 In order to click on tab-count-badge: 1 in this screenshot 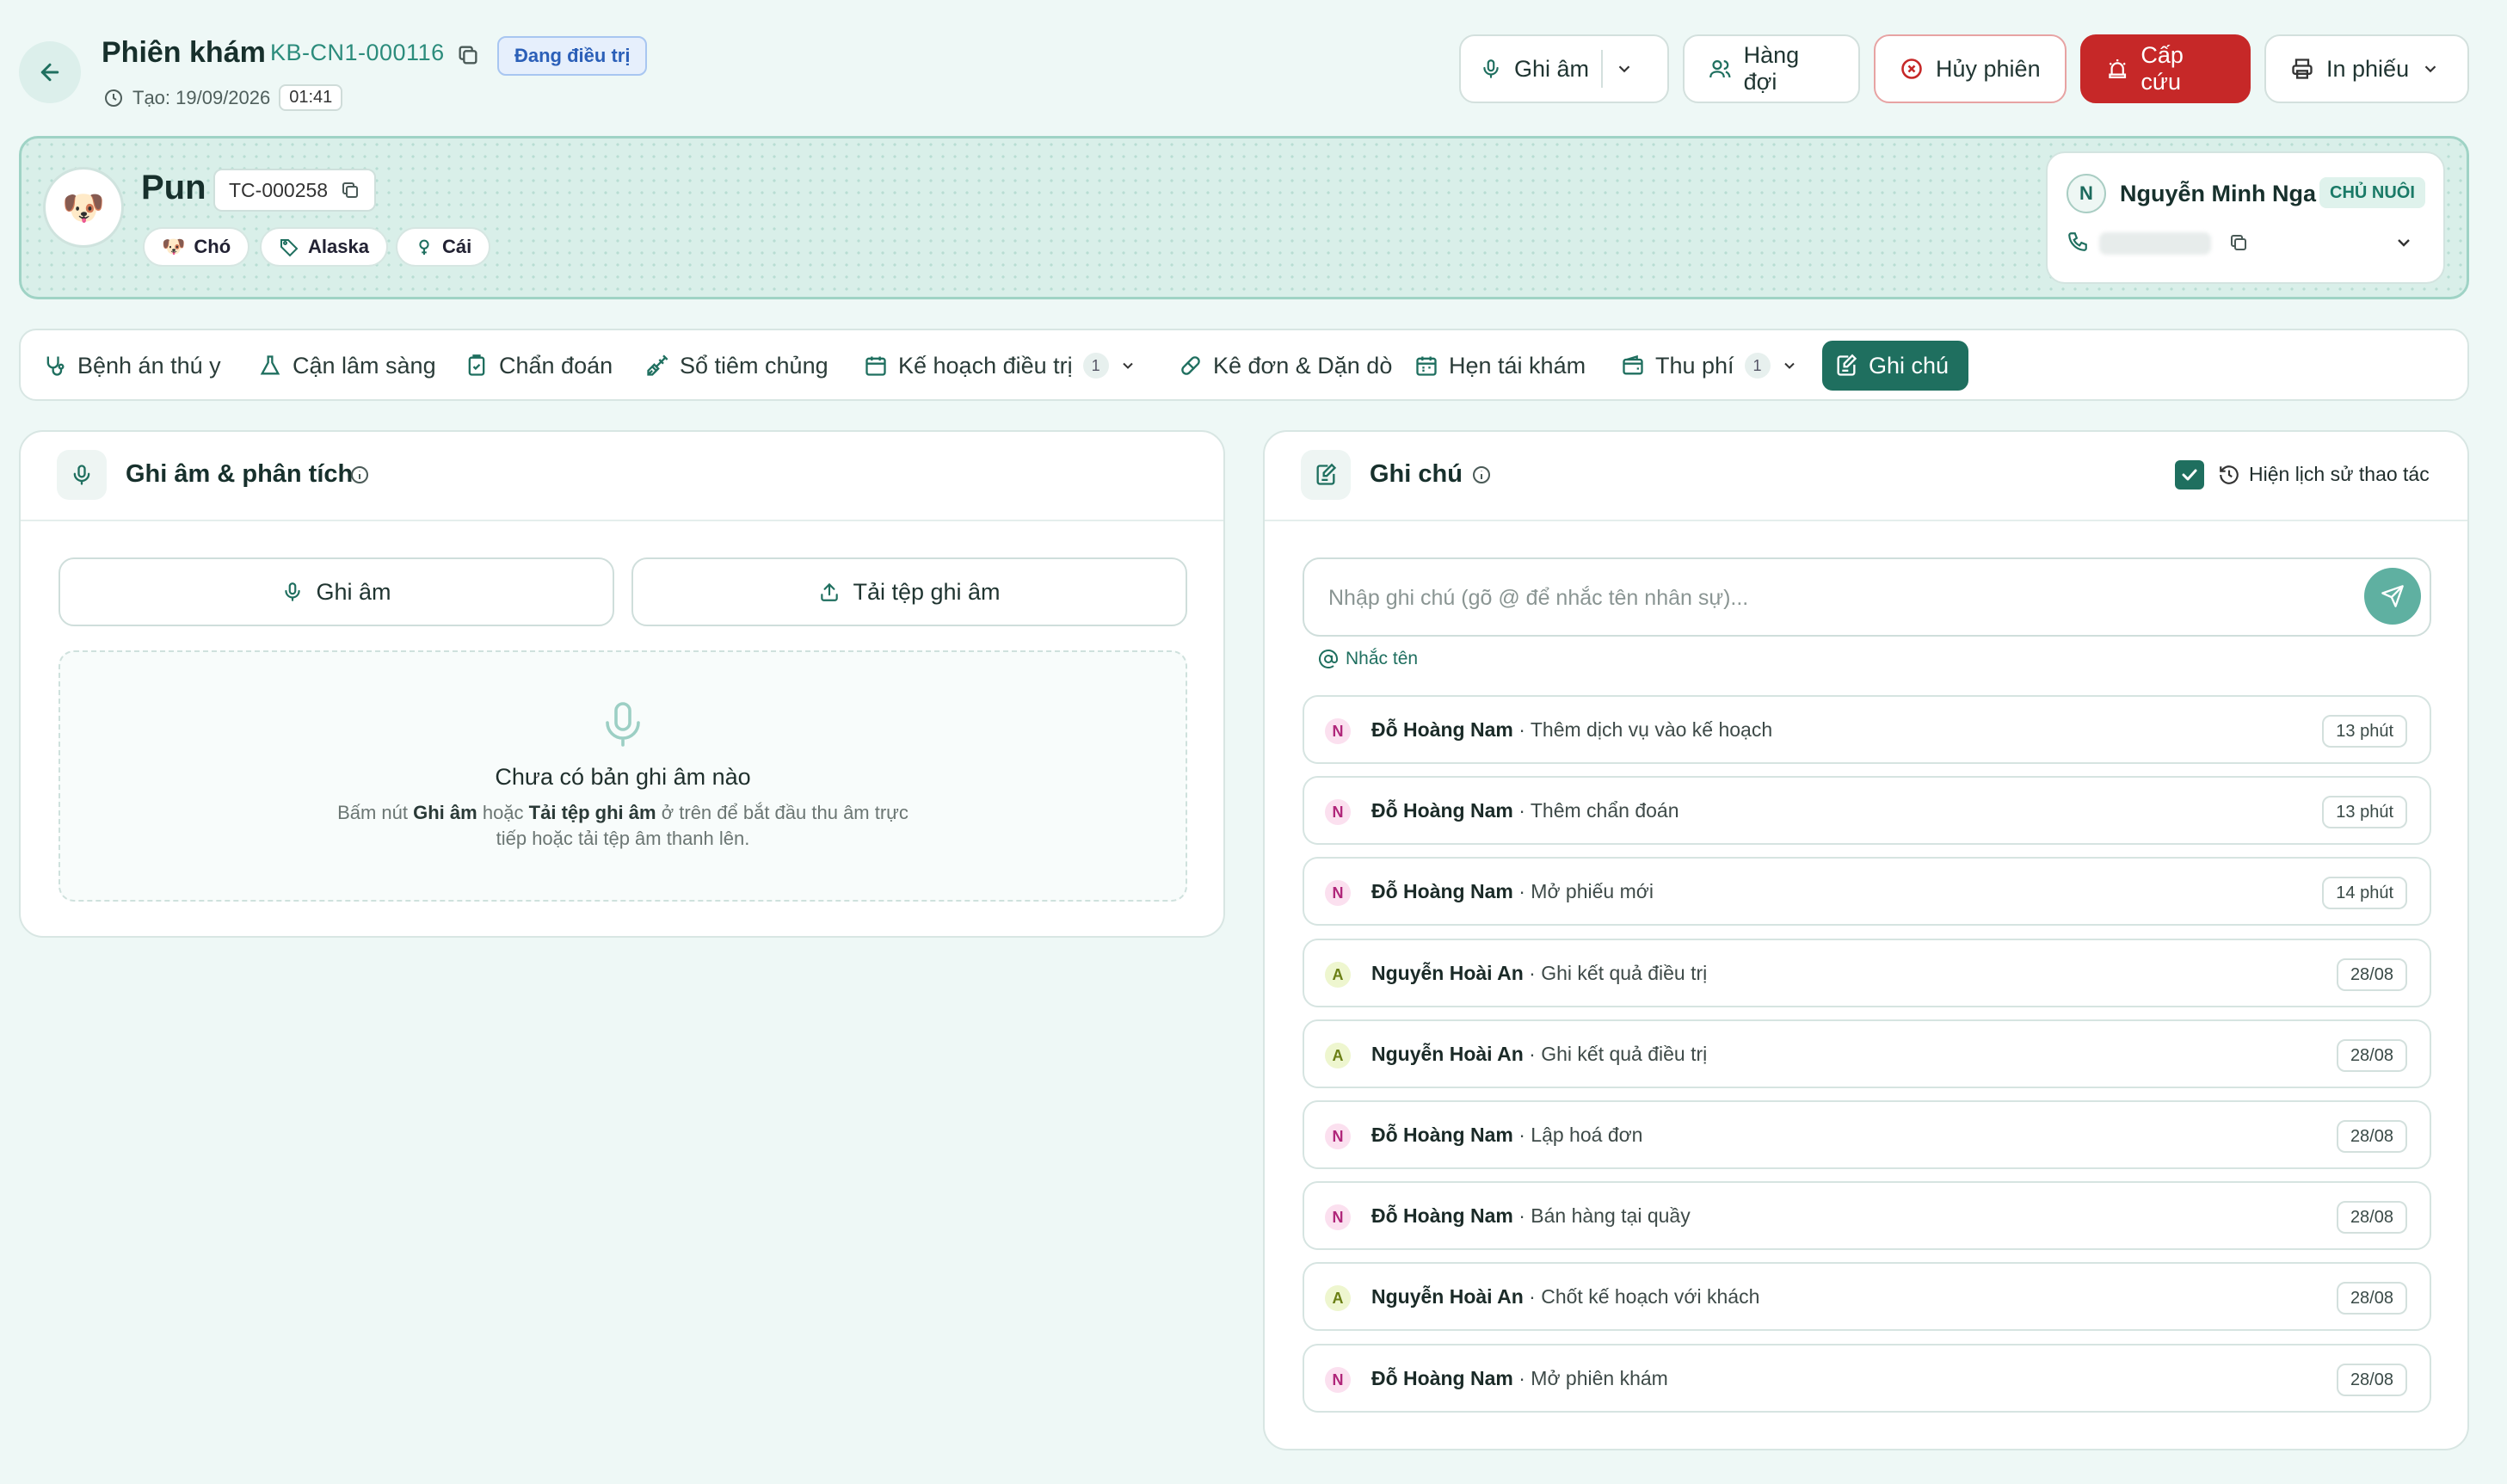, I will do `click(1095, 366)`.